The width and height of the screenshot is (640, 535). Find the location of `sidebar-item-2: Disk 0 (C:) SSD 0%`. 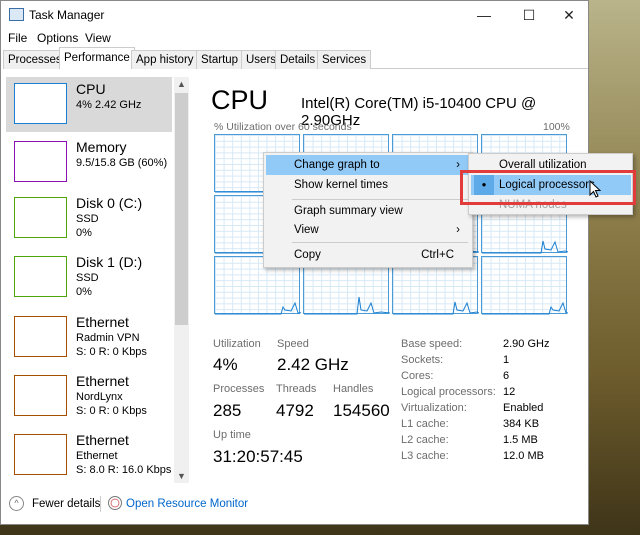

sidebar-item-2: Disk 0 (C:) SSD 0% is located at coordinates (89, 218).